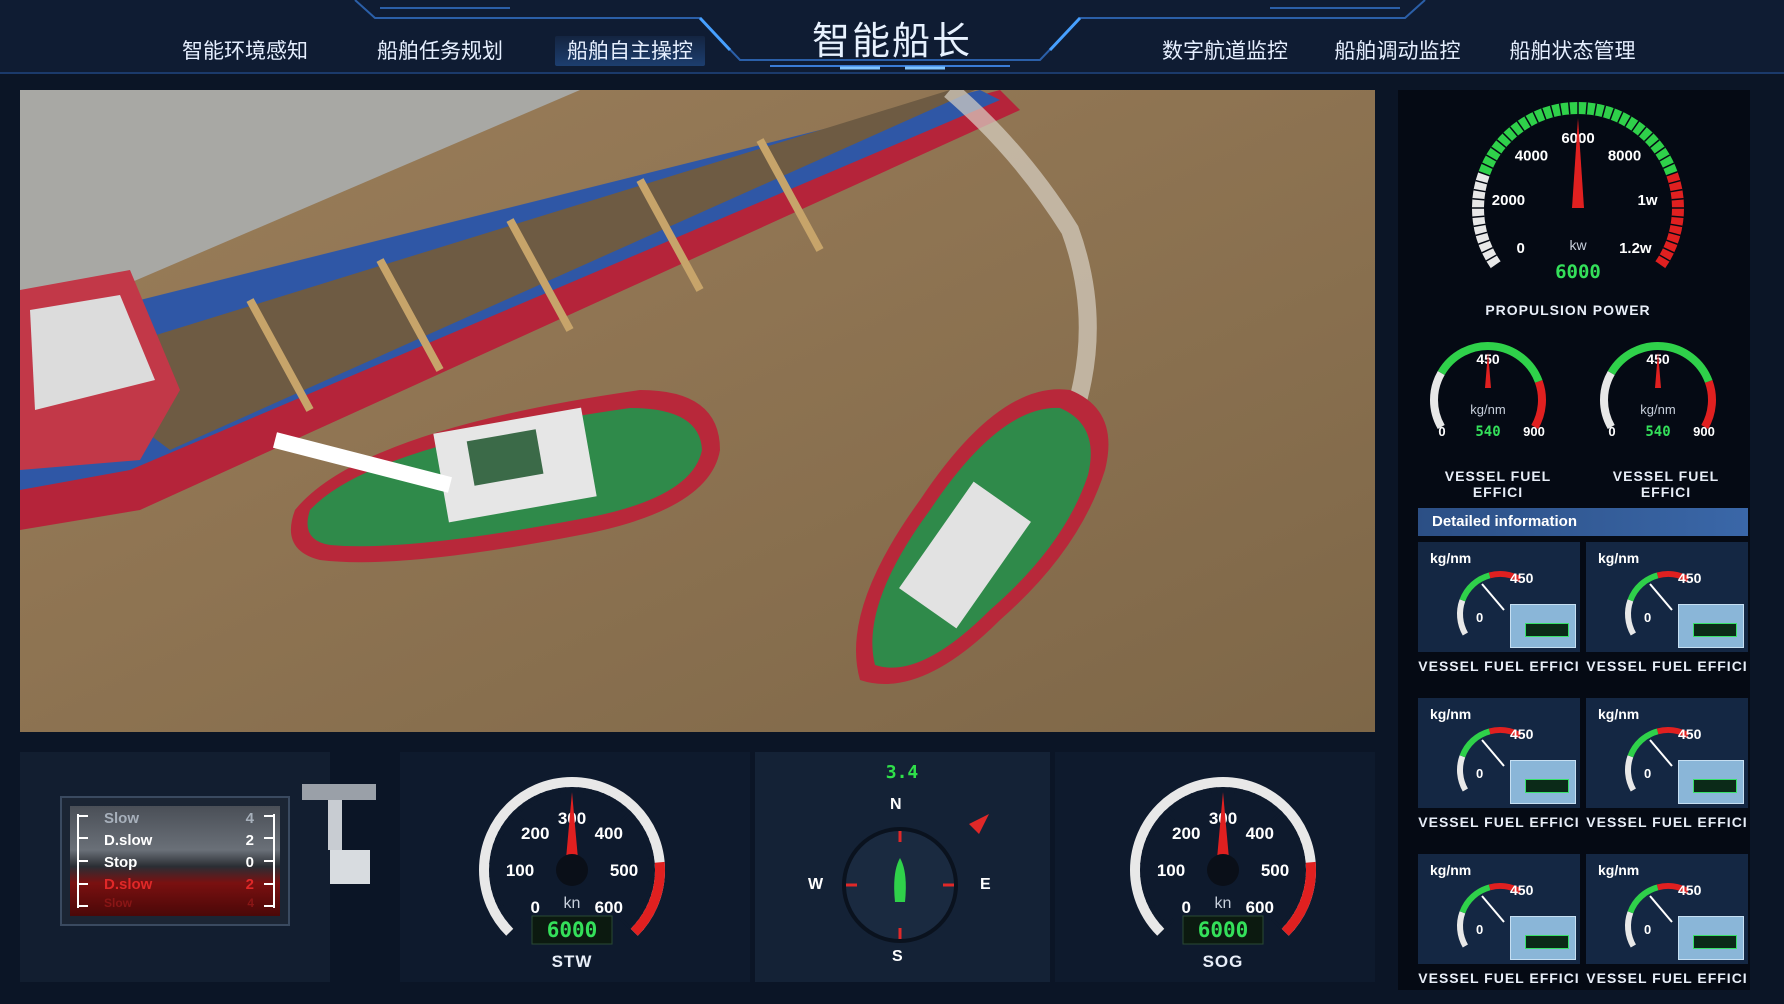  Describe the element at coordinates (1578, 245) in the screenshot. I see `propulsion-unit: kw` at that location.